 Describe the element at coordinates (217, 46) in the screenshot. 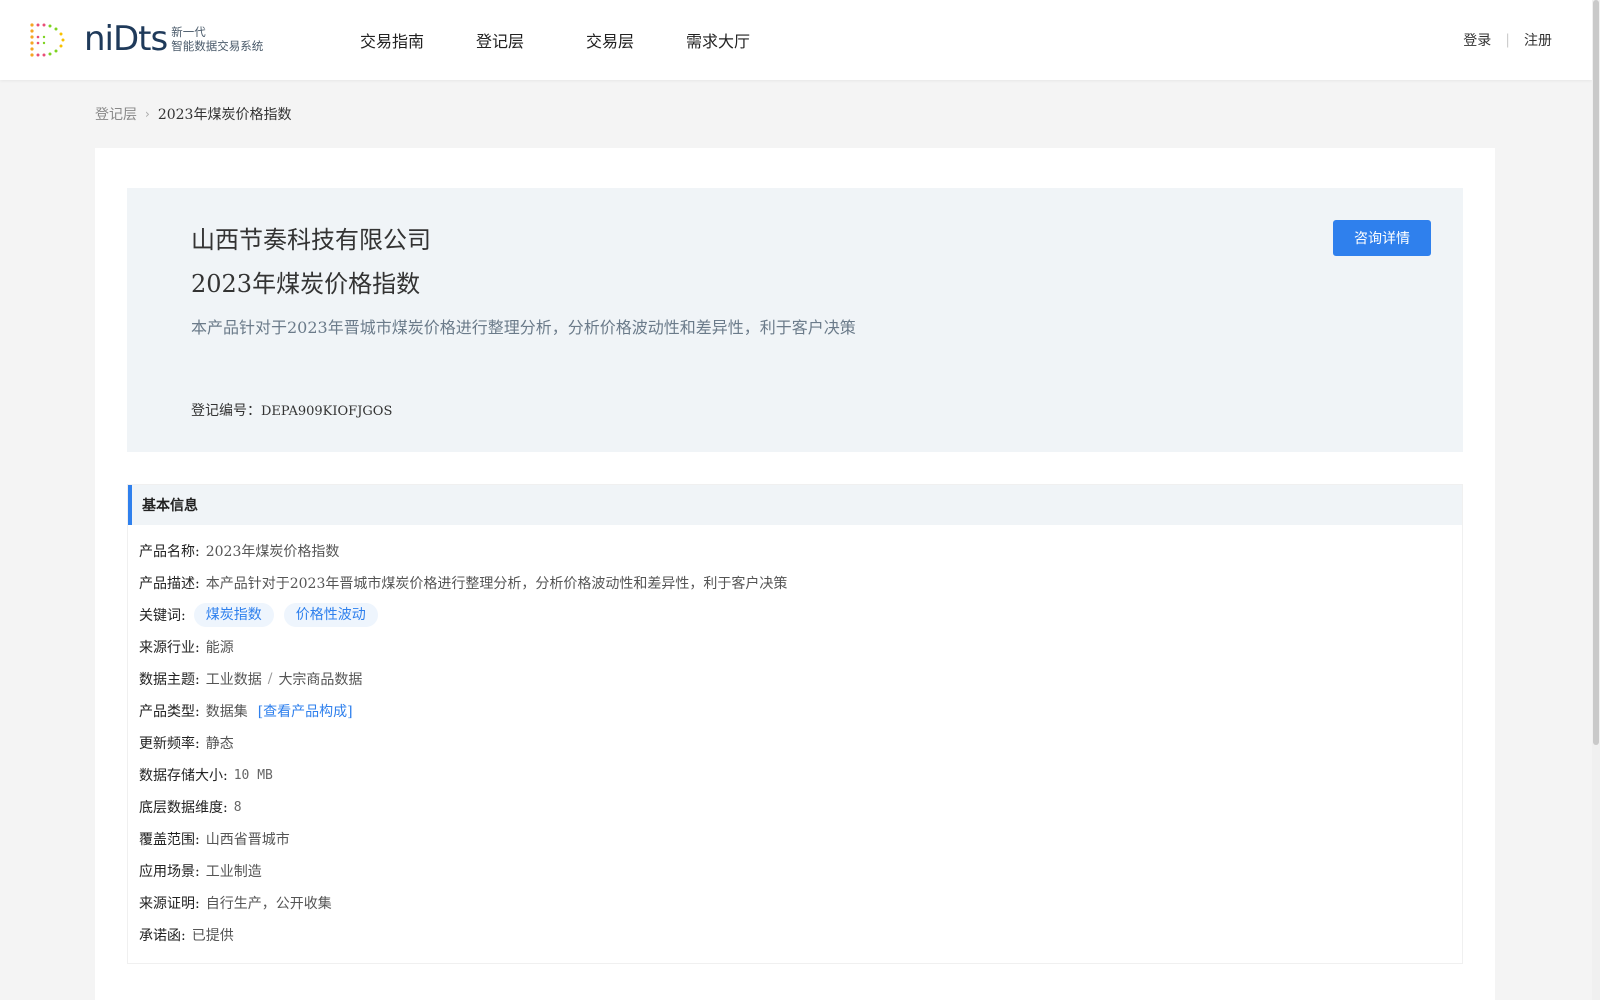

I see `logo-subtitle-line2: 智能数据交易系统` at that location.